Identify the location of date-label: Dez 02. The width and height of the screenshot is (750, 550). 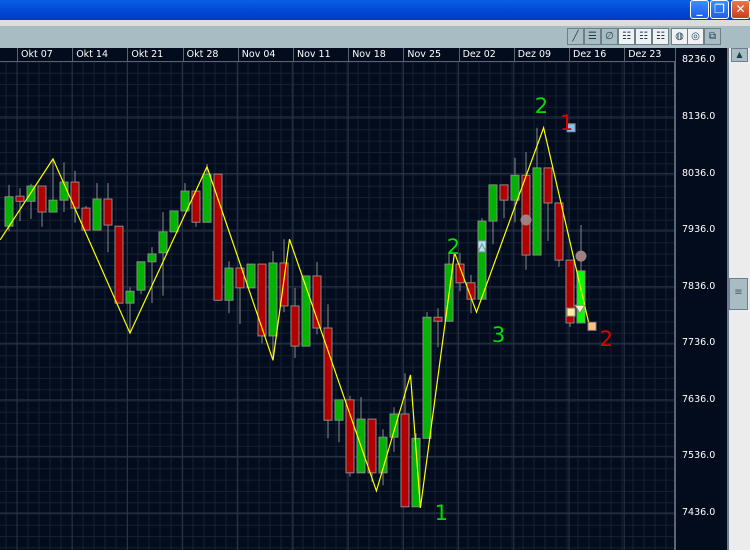
(477, 54).